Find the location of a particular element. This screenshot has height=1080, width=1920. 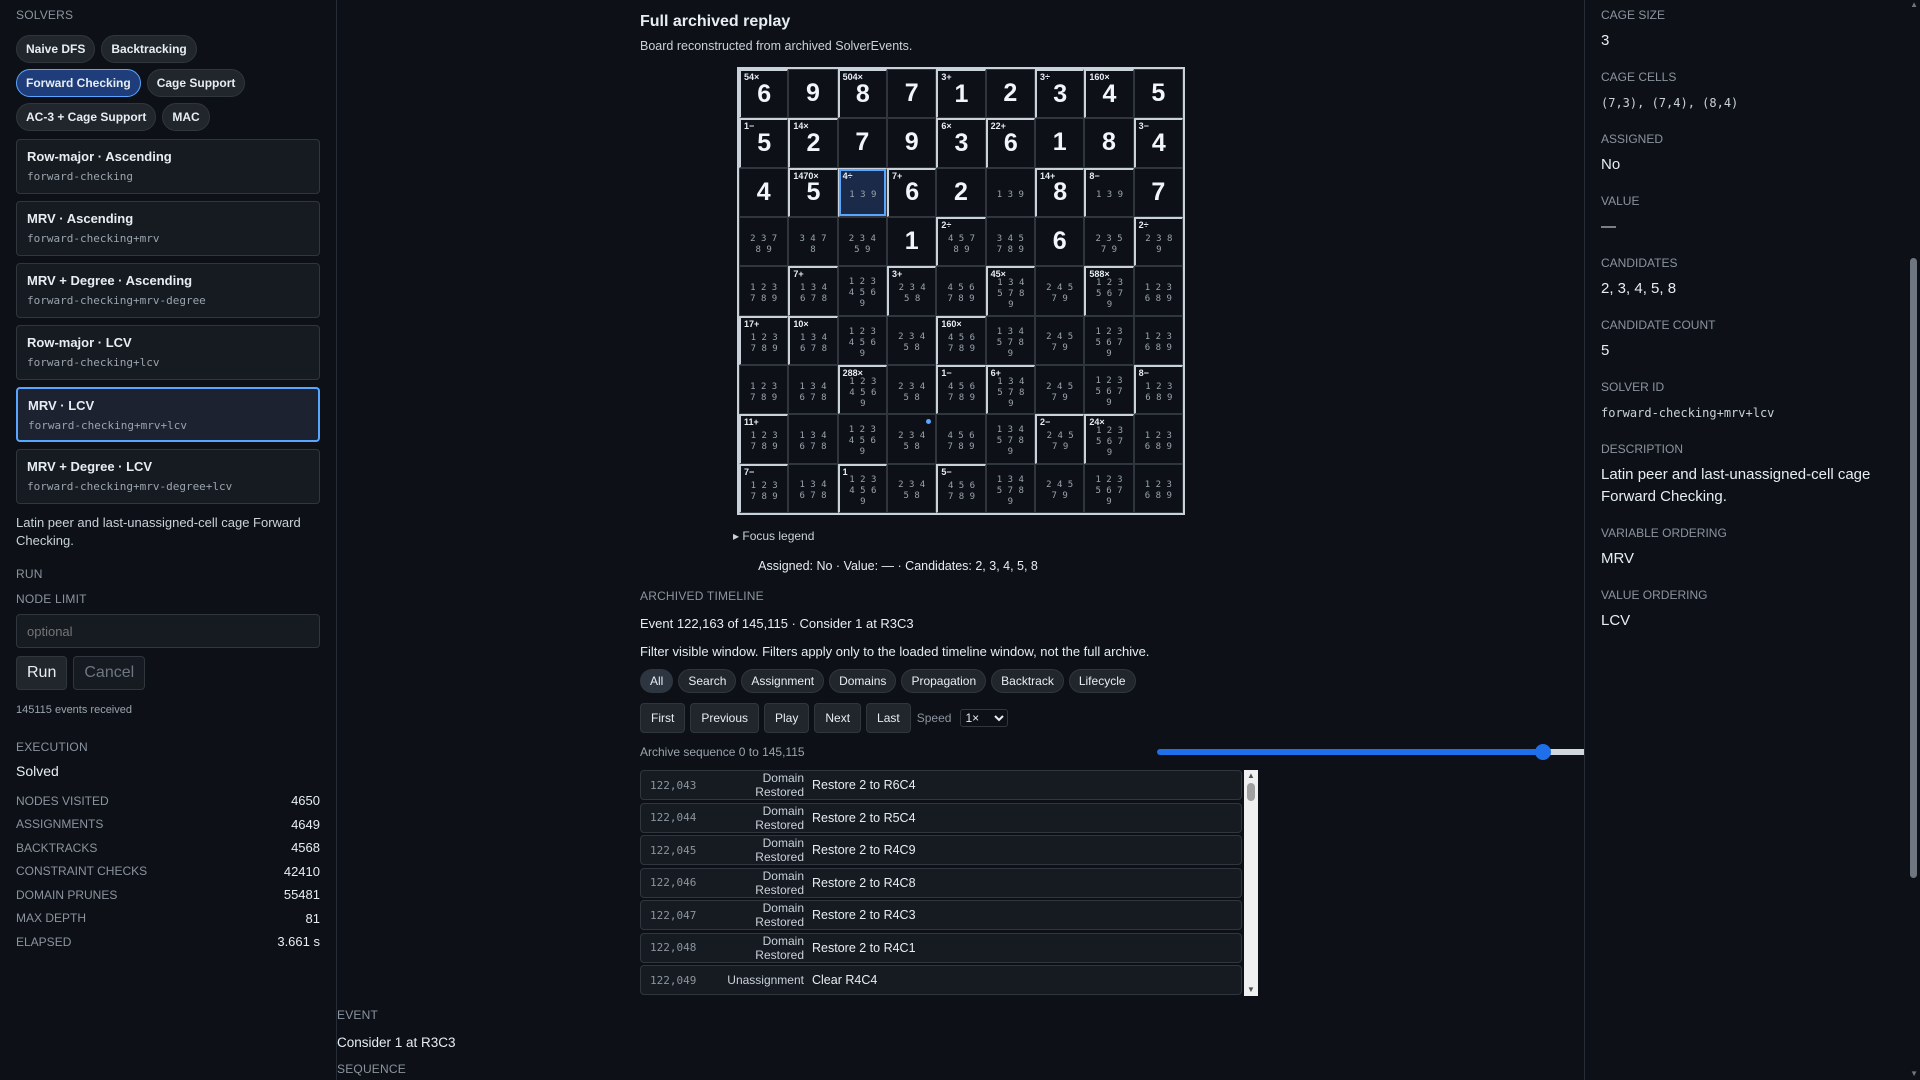

board-cell: 11+ 1 2 3 7 8 9 is located at coordinates (764, 439).